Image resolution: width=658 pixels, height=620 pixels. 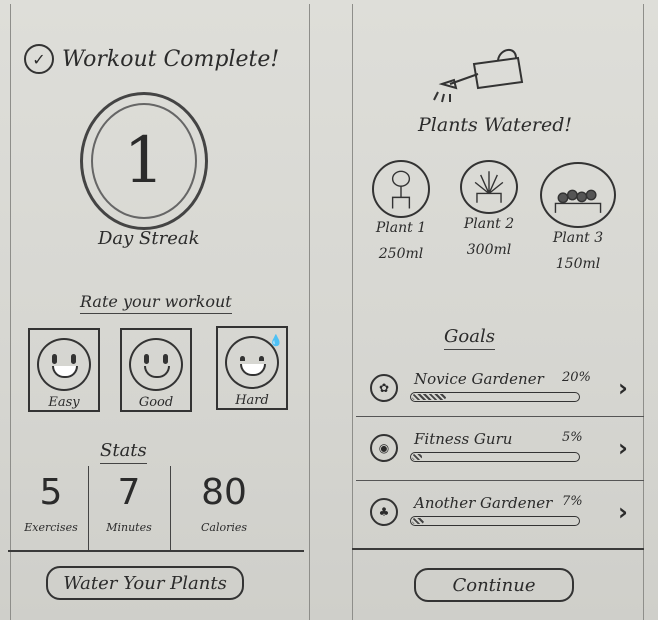 What do you see at coordinates (572, 501) in the screenshot?
I see `goal-percent: 7%` at bounding box center [572, 501].